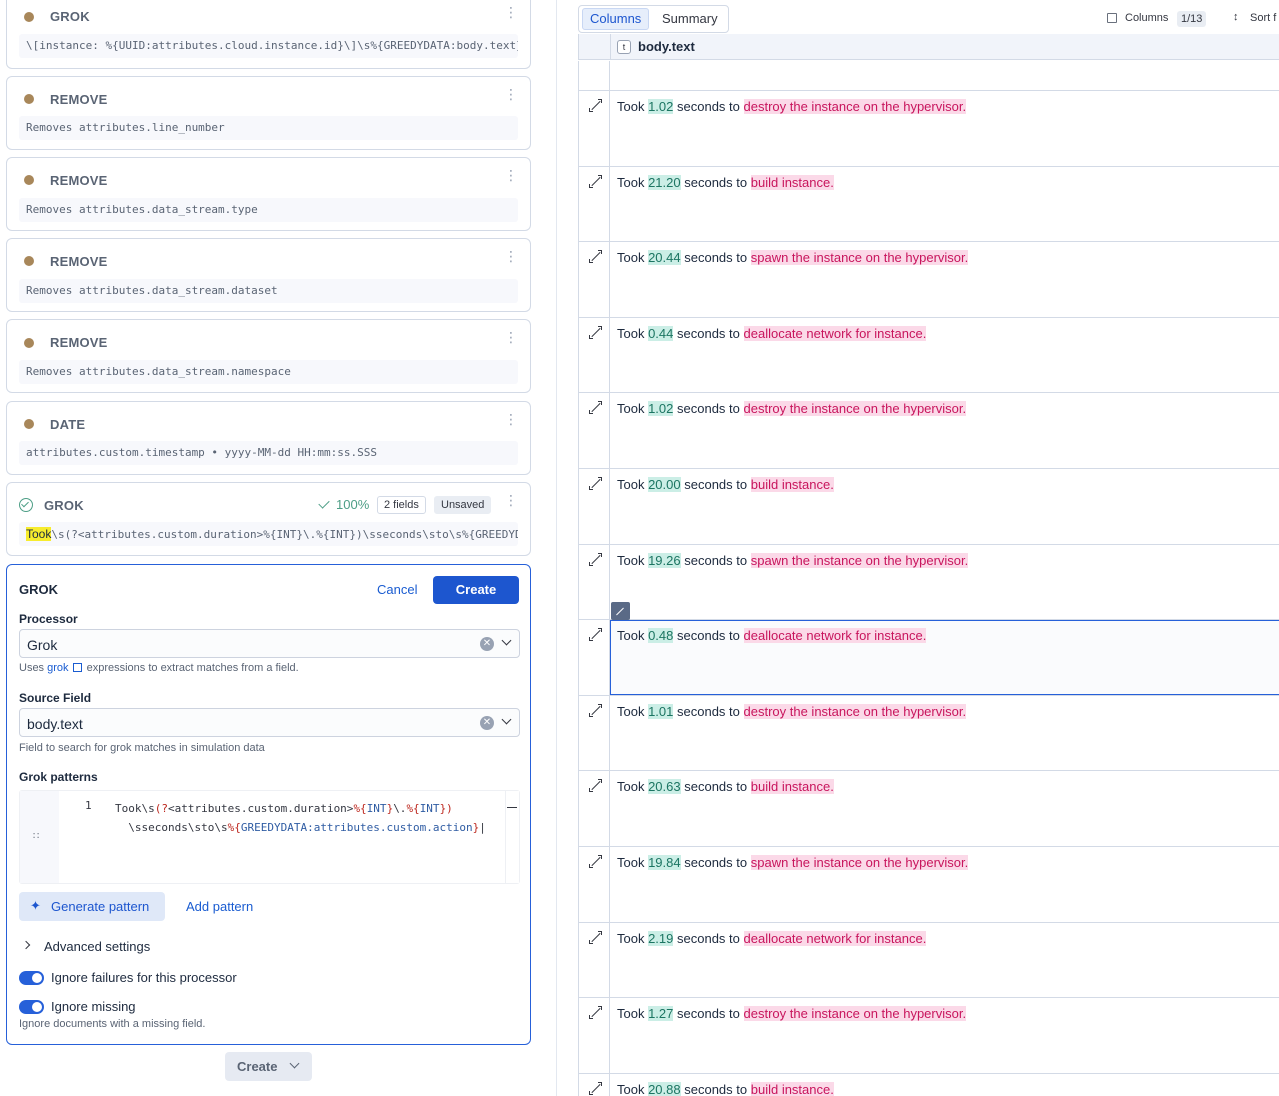 The image size is (1279, 1096). I want to click on ignore-failures-toggle, so click(31, 978).